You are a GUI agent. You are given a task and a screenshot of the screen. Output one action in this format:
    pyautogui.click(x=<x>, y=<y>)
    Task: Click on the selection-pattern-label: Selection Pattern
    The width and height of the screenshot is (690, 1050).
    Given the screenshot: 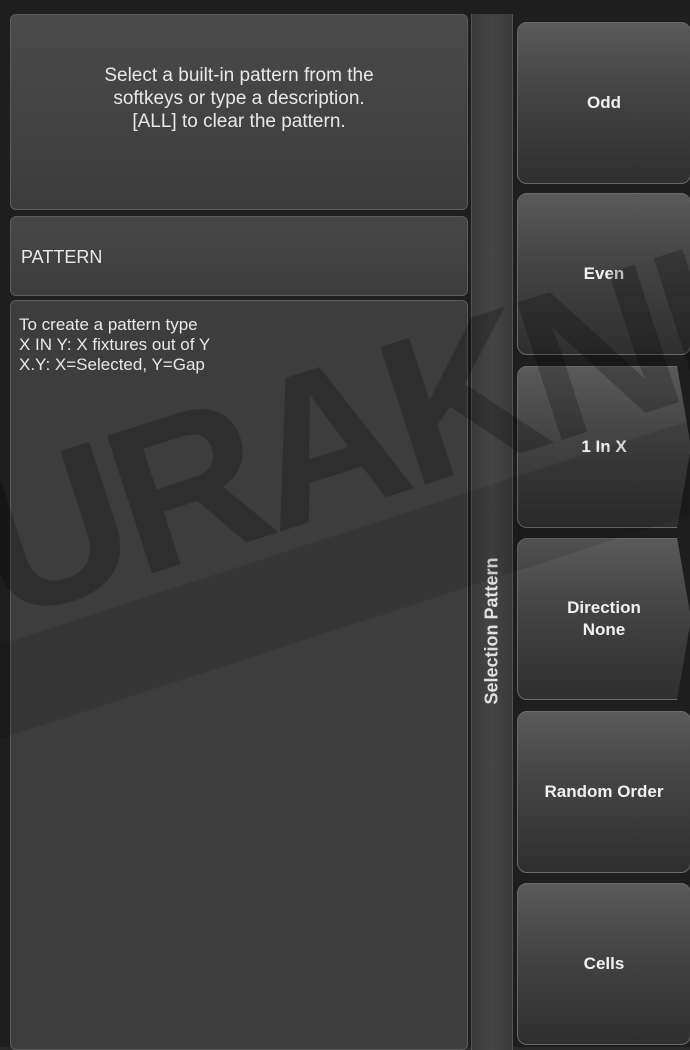 What is the action you would take?
    pyautogui.click(x=491, y=631)
    